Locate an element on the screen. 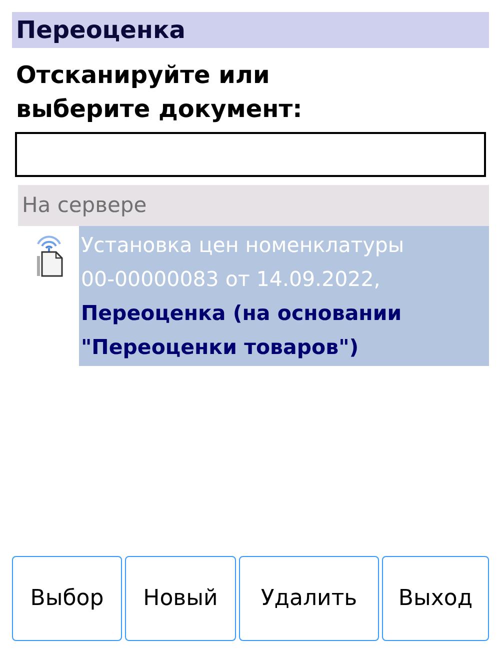 Image resolution: width=501 pixels, height=655 pixels. group-header: На сервере is located at coordinates (253, 205).